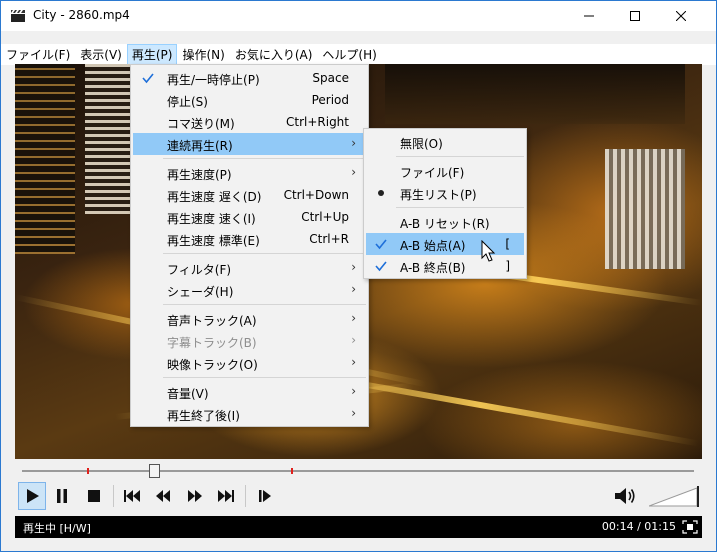 This screenshot has height=552, width=717. What do you see at coordinates (249, 100) in the screenshot?
I see `menu-item-stop: 停止(S) Period` at bounding box center [249, 100].